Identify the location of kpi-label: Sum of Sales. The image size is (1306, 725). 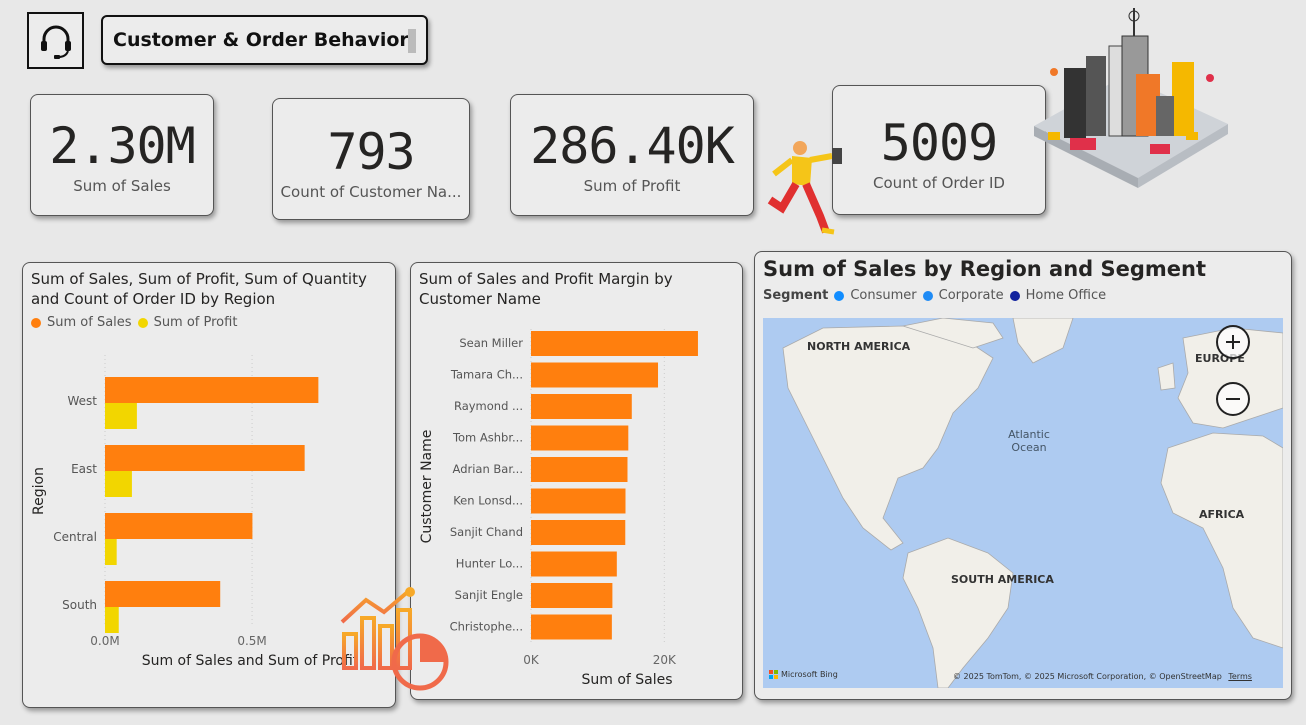
(122, 186).